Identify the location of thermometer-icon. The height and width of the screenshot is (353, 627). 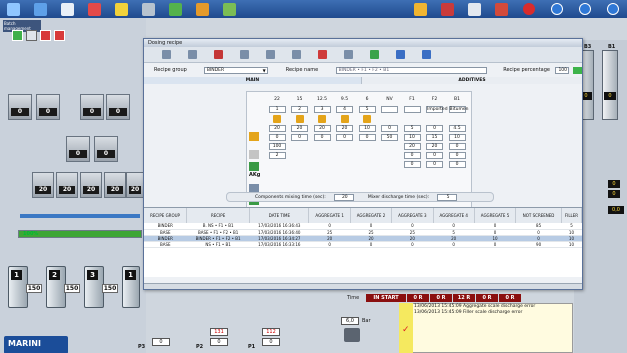
(447, 9).